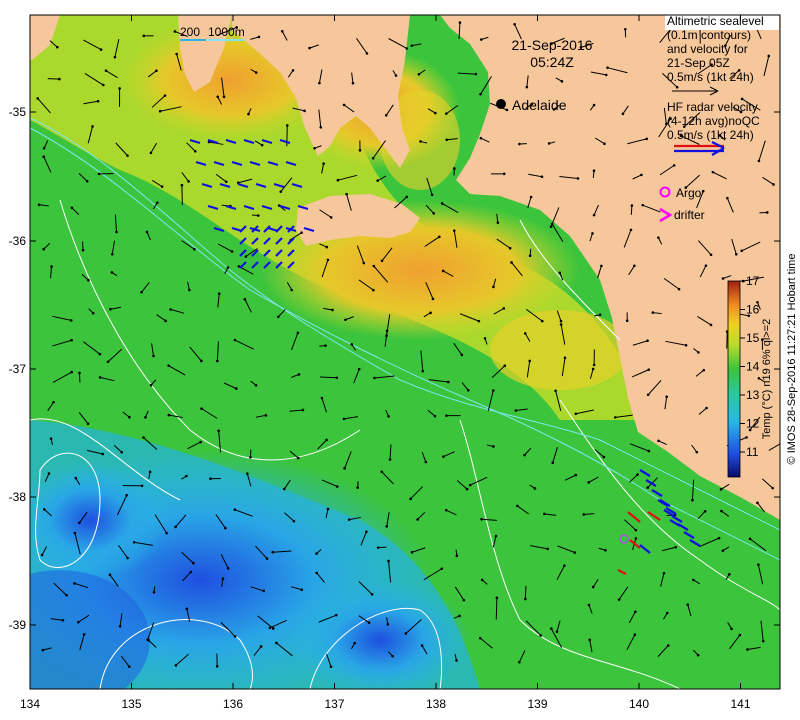 The width and height of the screenshot is (800, 720). Describe the element at coordinates (233, 704) in the screenshot. I see `x-tick-label: 136` at that location.